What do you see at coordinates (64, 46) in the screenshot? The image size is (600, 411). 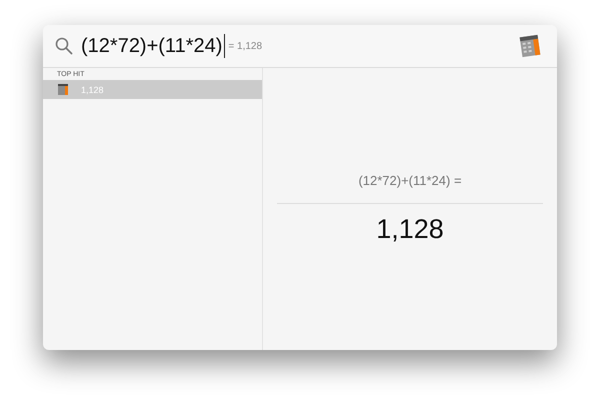 I see `search-icon` at bounding box center [64, 46].